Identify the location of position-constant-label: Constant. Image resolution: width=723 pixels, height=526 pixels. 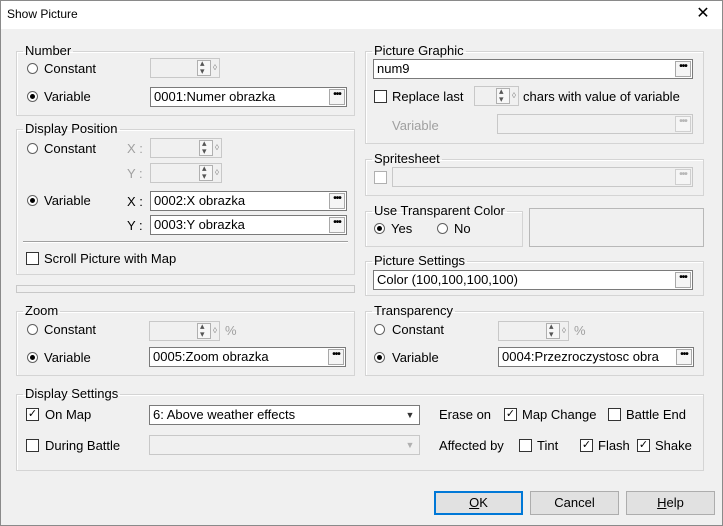
(70, 148).